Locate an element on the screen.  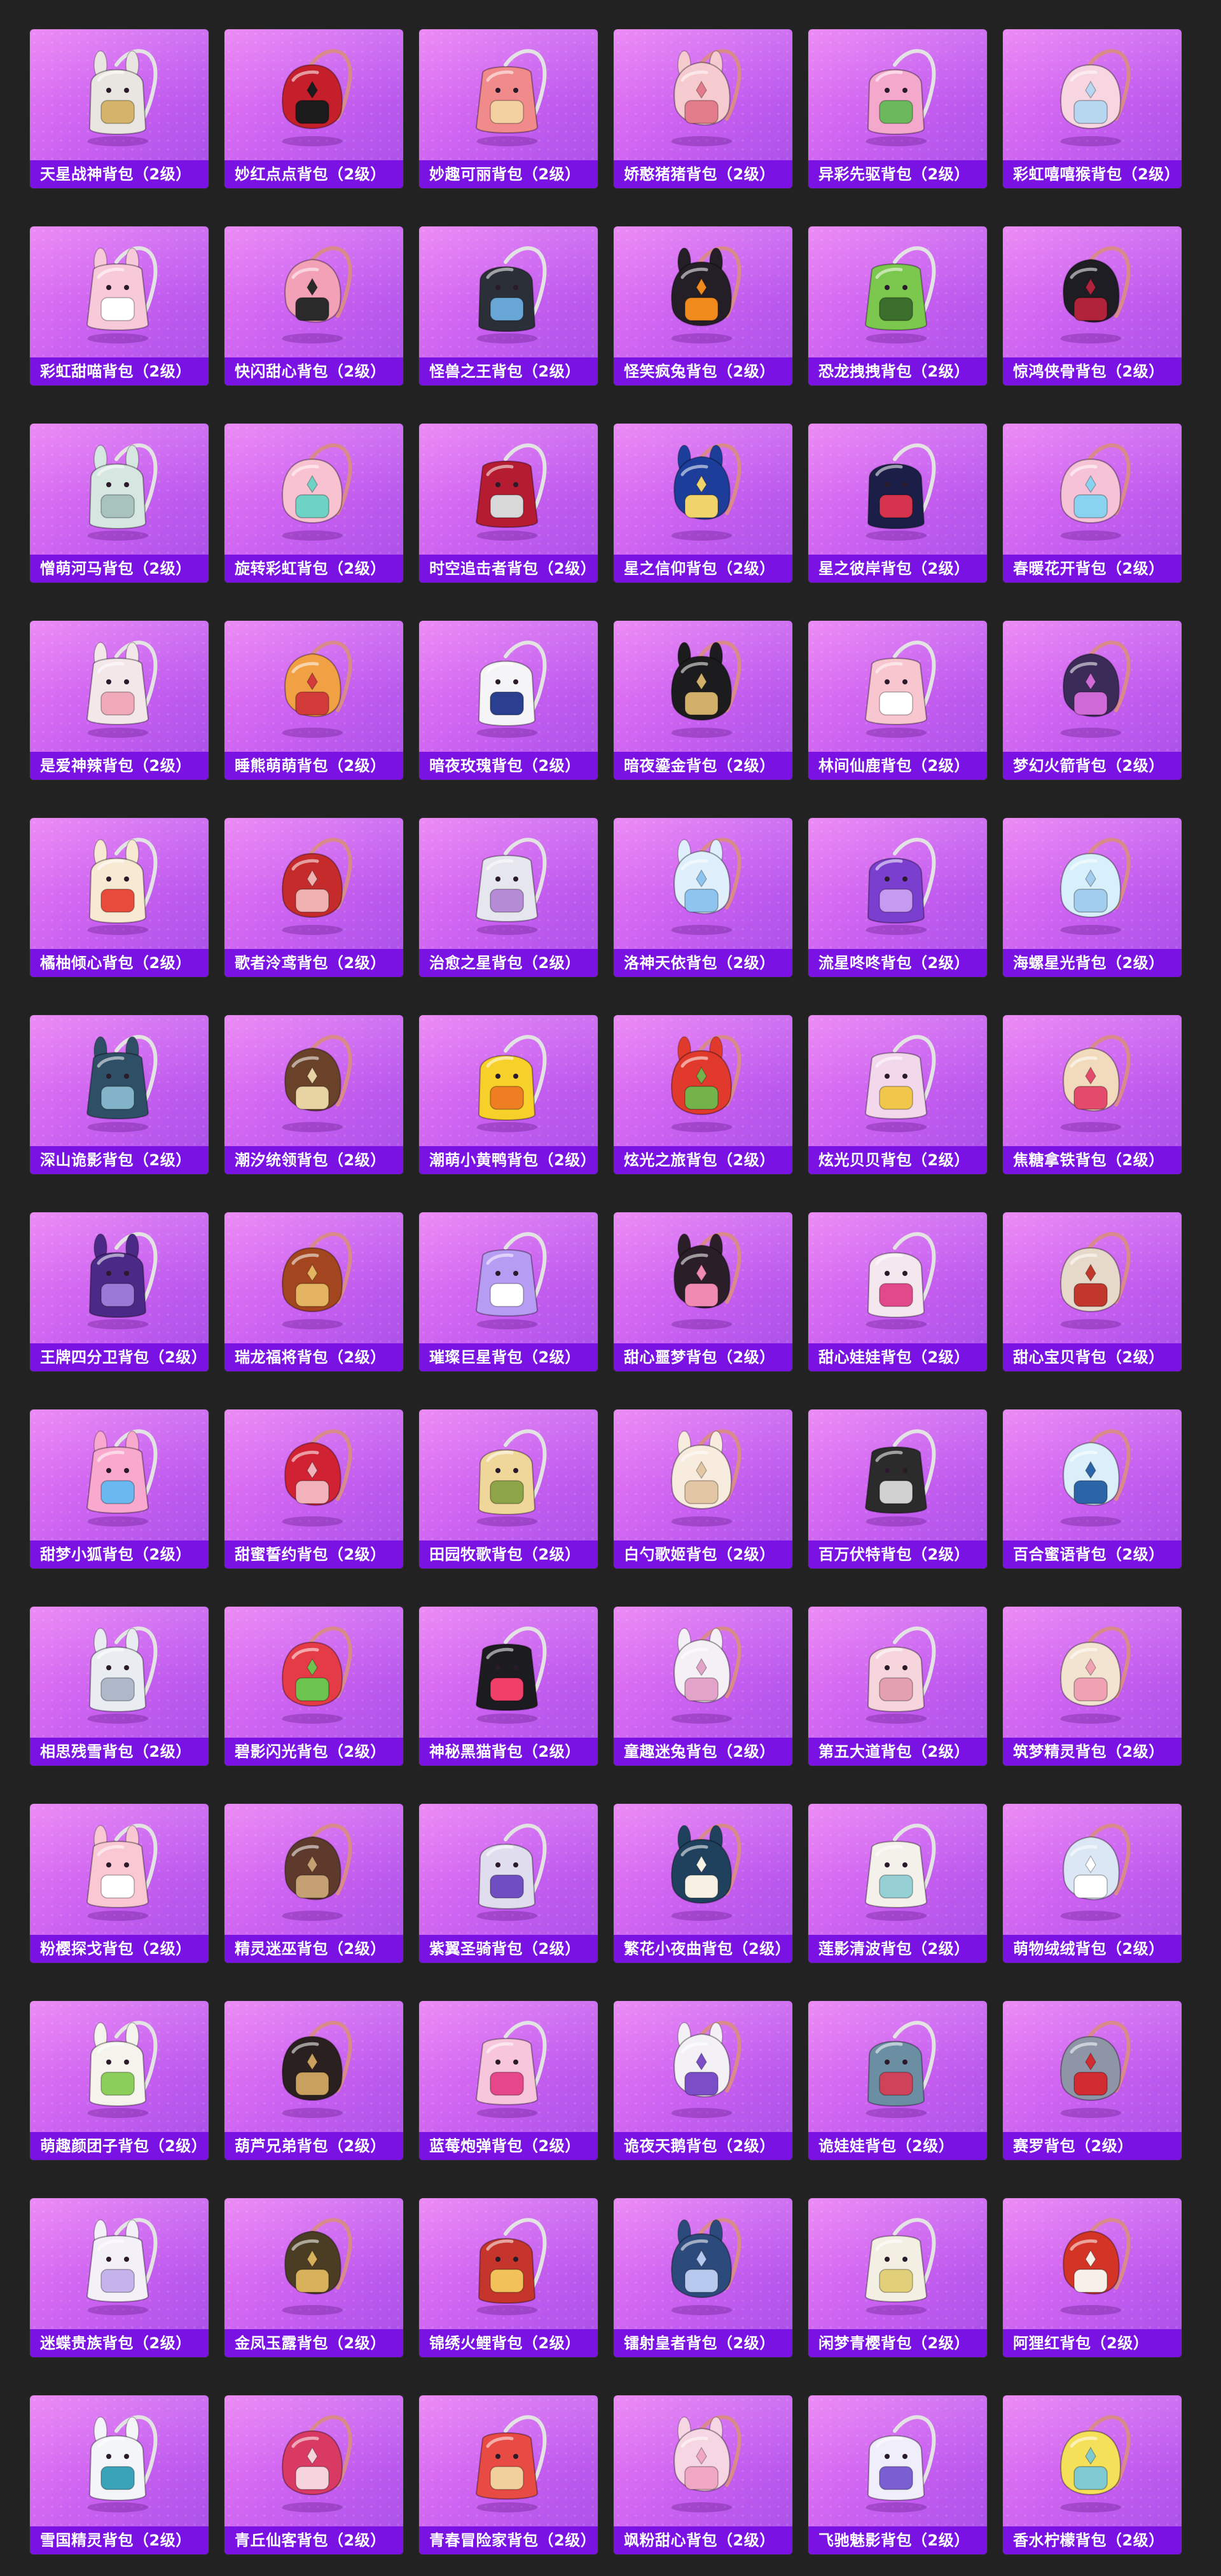
backpack-card: 百万伏特背包（2级） is located at coordinates (897, 1488).